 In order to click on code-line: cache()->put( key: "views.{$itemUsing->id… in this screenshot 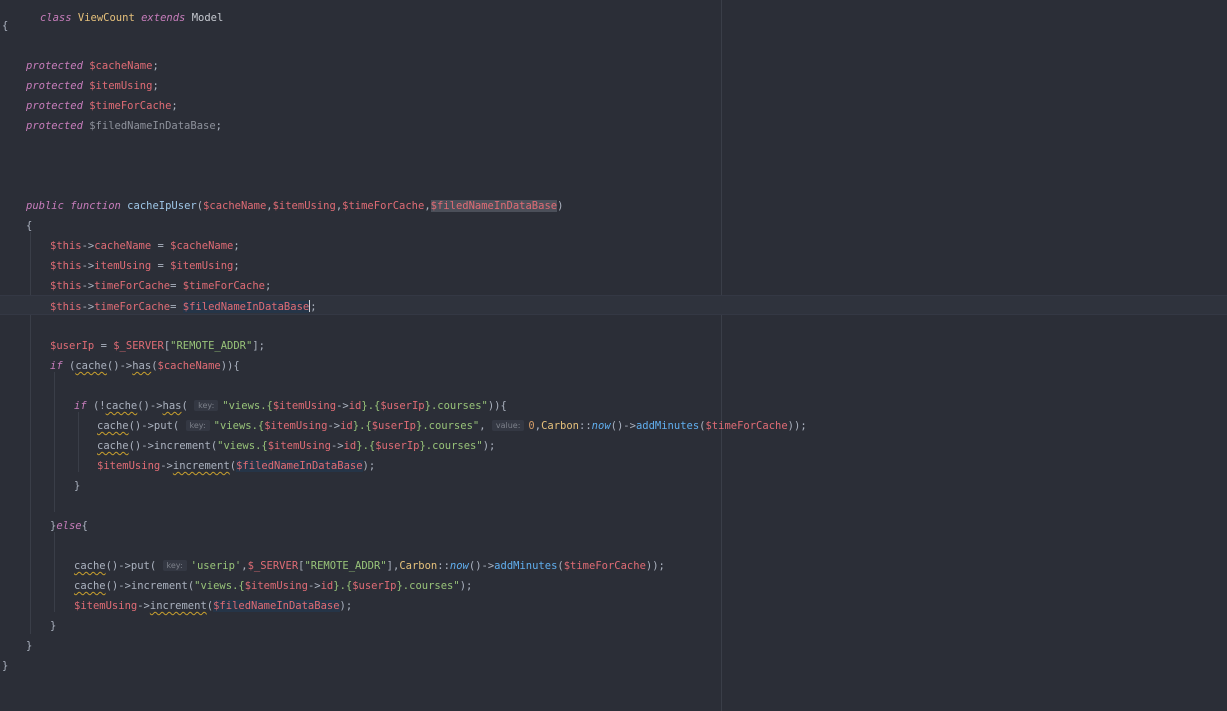, I will do `click(613, 430)`.